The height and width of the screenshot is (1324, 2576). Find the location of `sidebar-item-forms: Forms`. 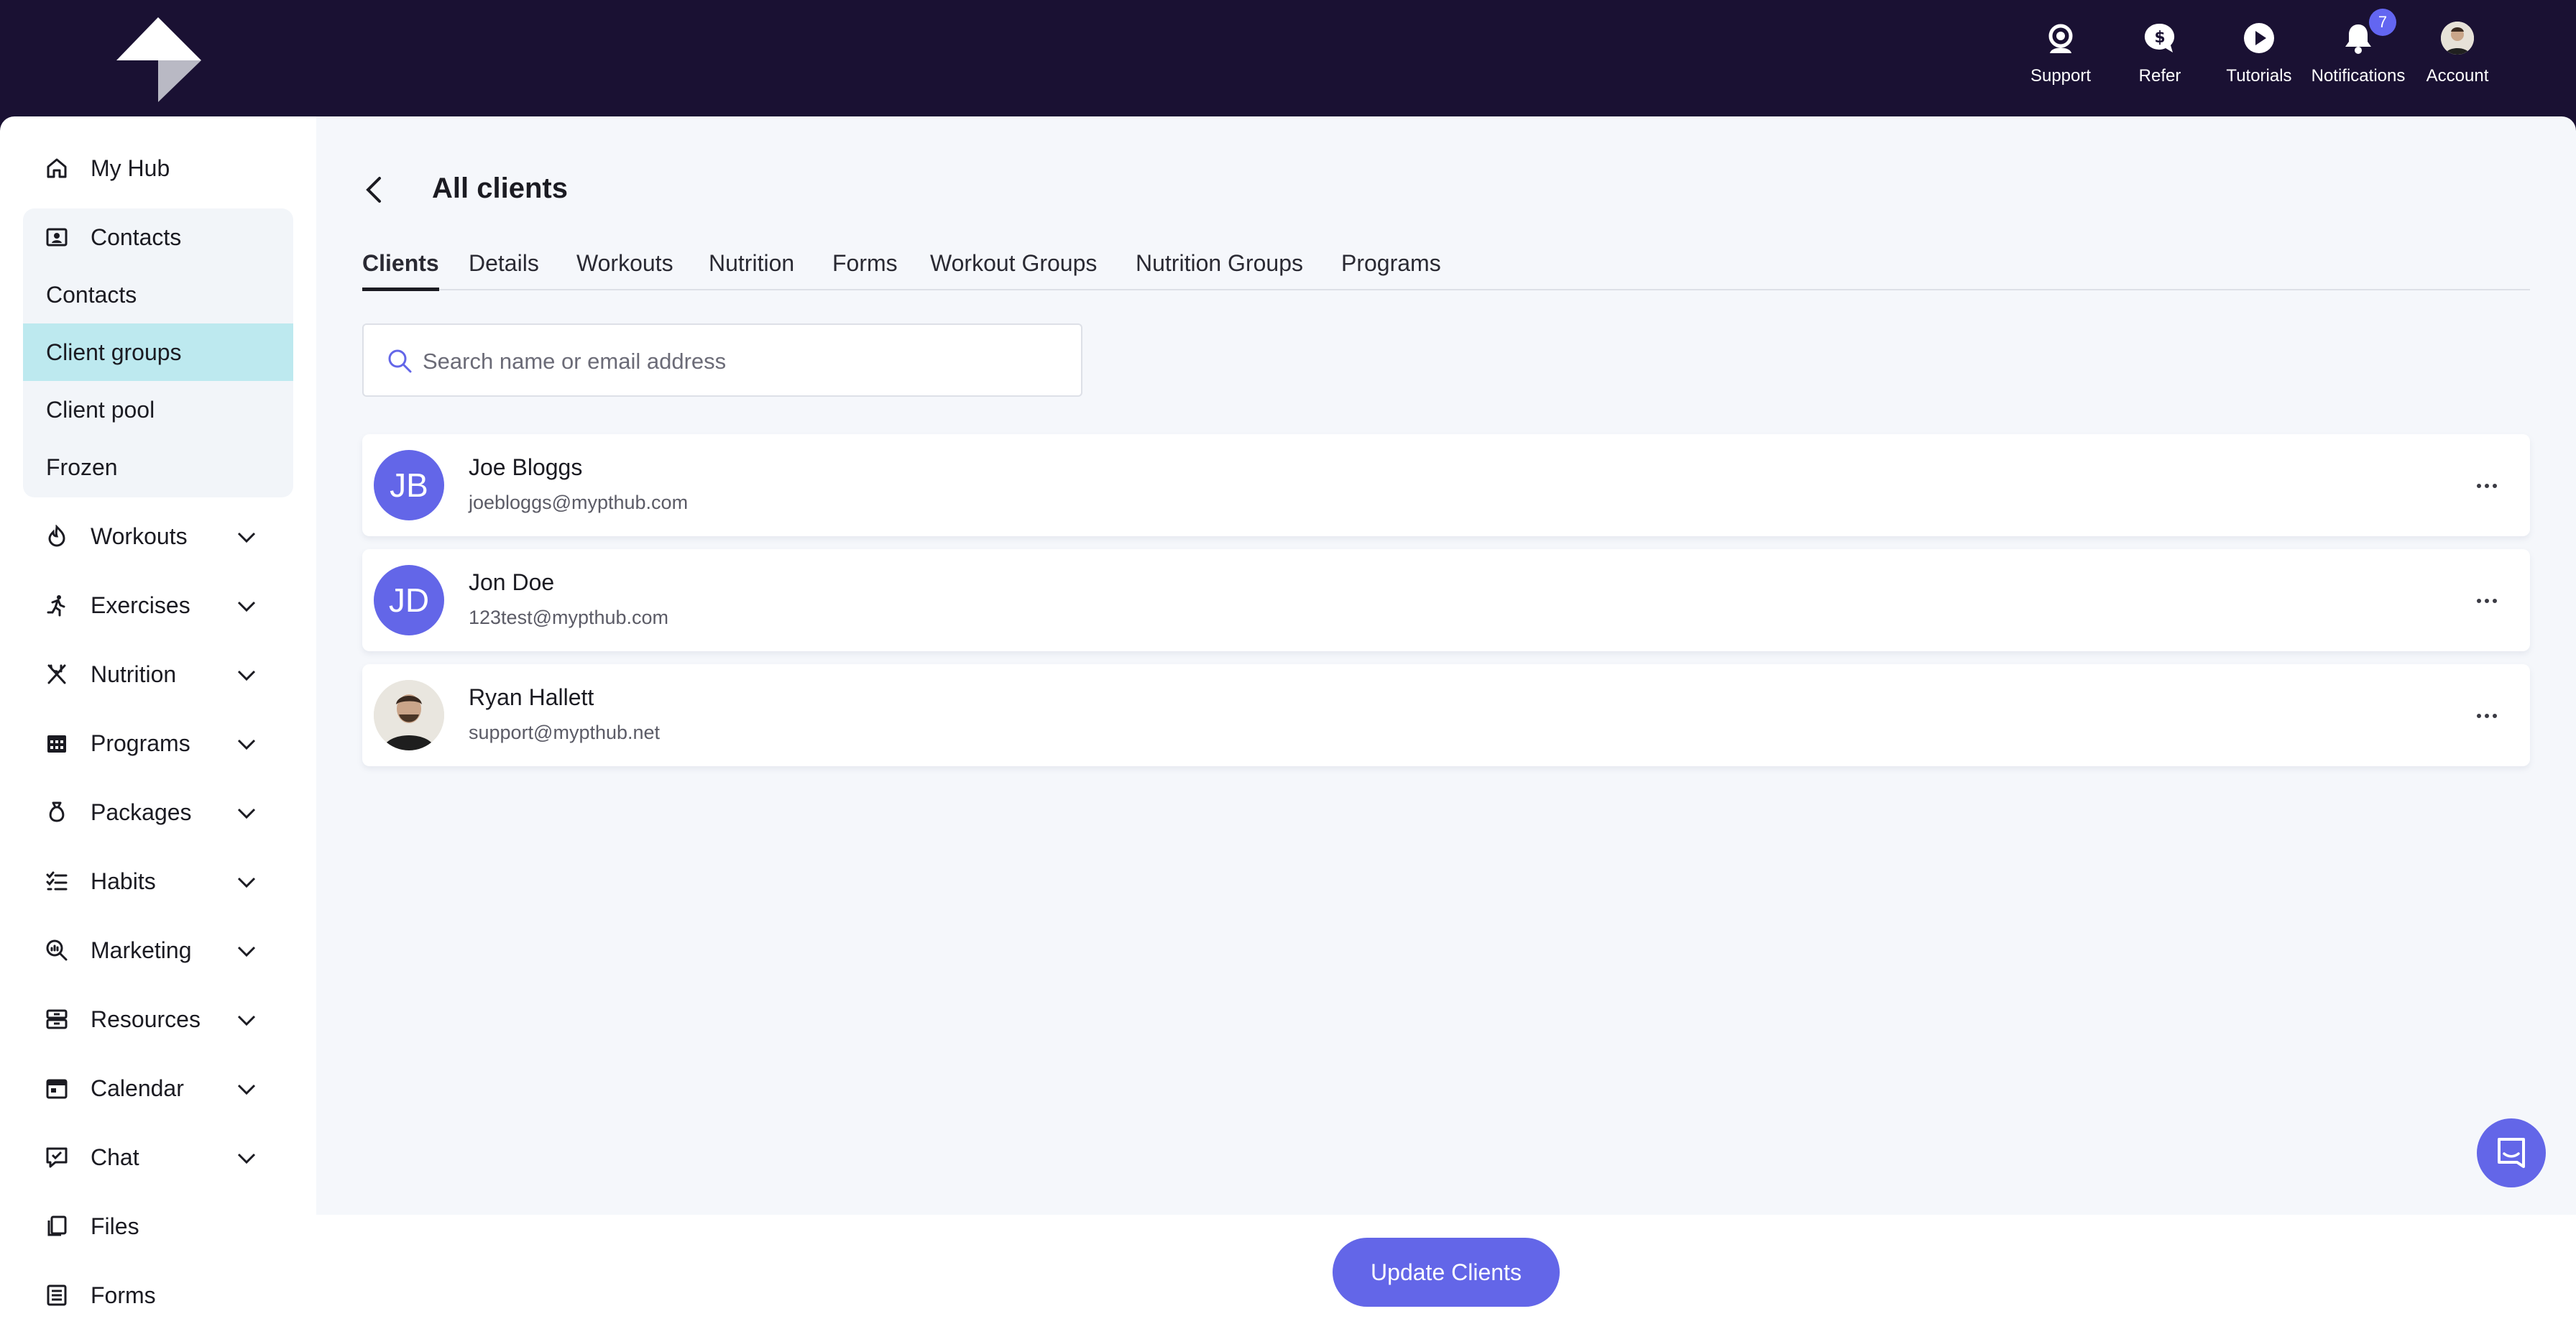

sidebar-item-forms: Forms is located at coordinates (158, 1295).